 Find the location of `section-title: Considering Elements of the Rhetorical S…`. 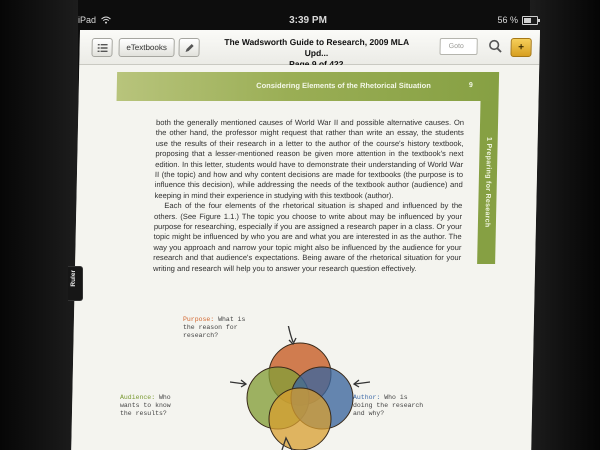

section-title: Considering Elements of the Rhetorical S… is located at coordinates (343, 85).